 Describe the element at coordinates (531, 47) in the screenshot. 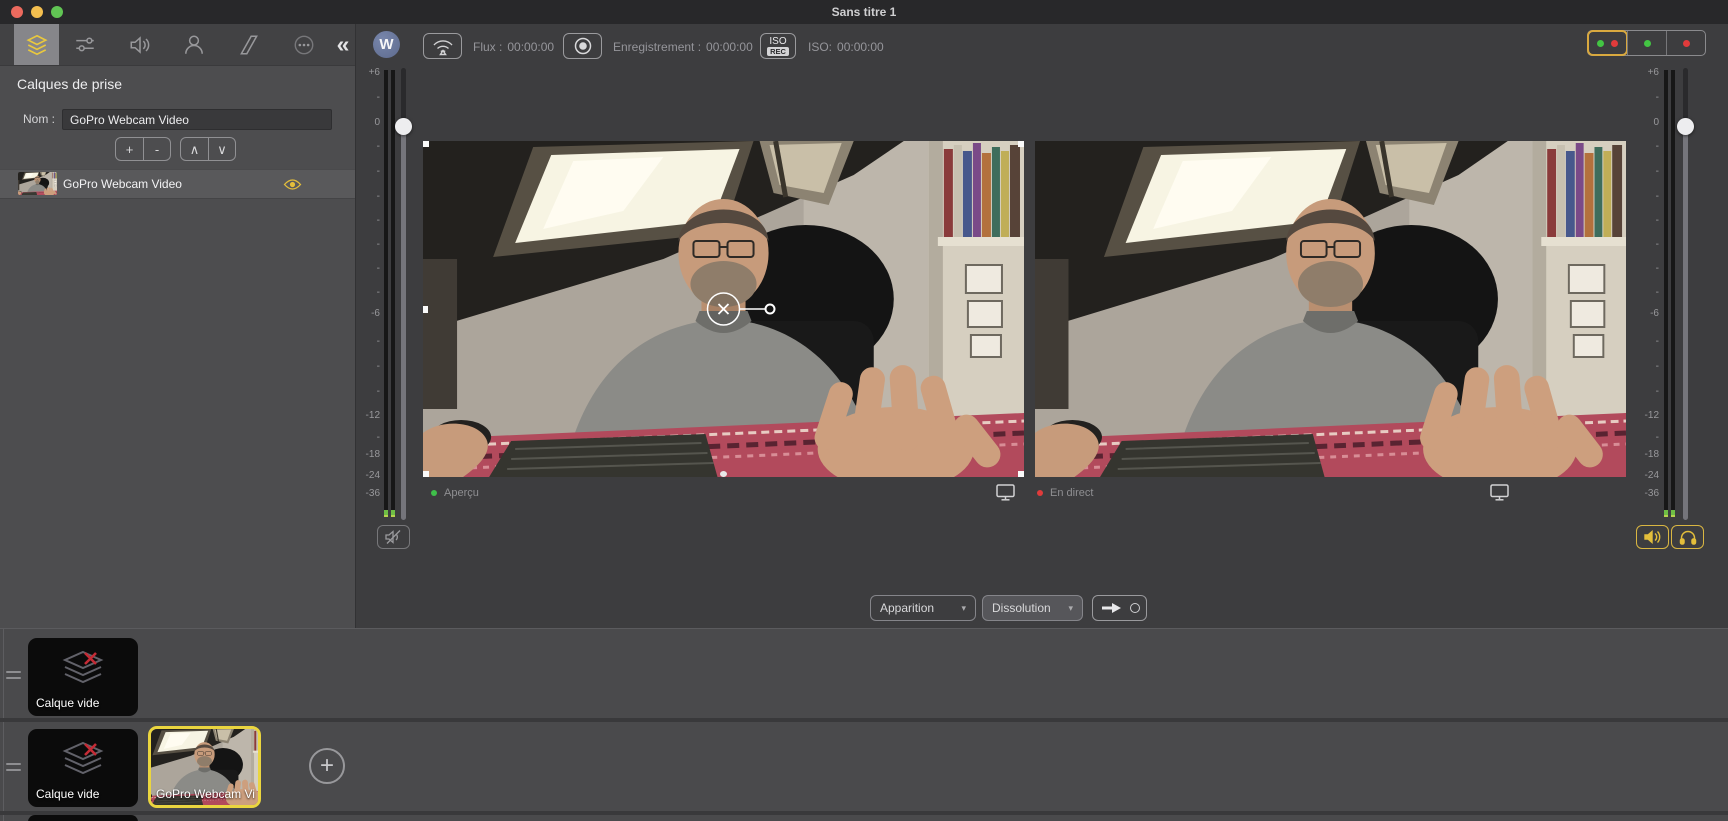

I see `stream-timer-value: 00:00:00` at that location.